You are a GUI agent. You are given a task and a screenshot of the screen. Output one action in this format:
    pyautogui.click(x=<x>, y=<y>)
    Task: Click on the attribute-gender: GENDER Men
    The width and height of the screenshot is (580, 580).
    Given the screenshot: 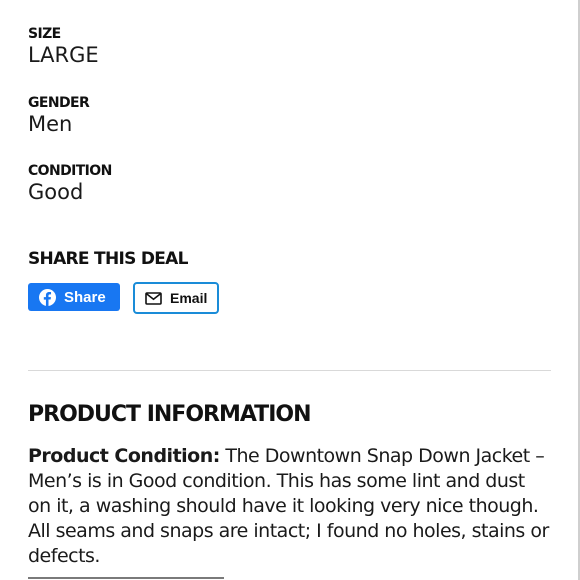 What is the action you would take?
    pyautogui.click(x=59, y=115)
    